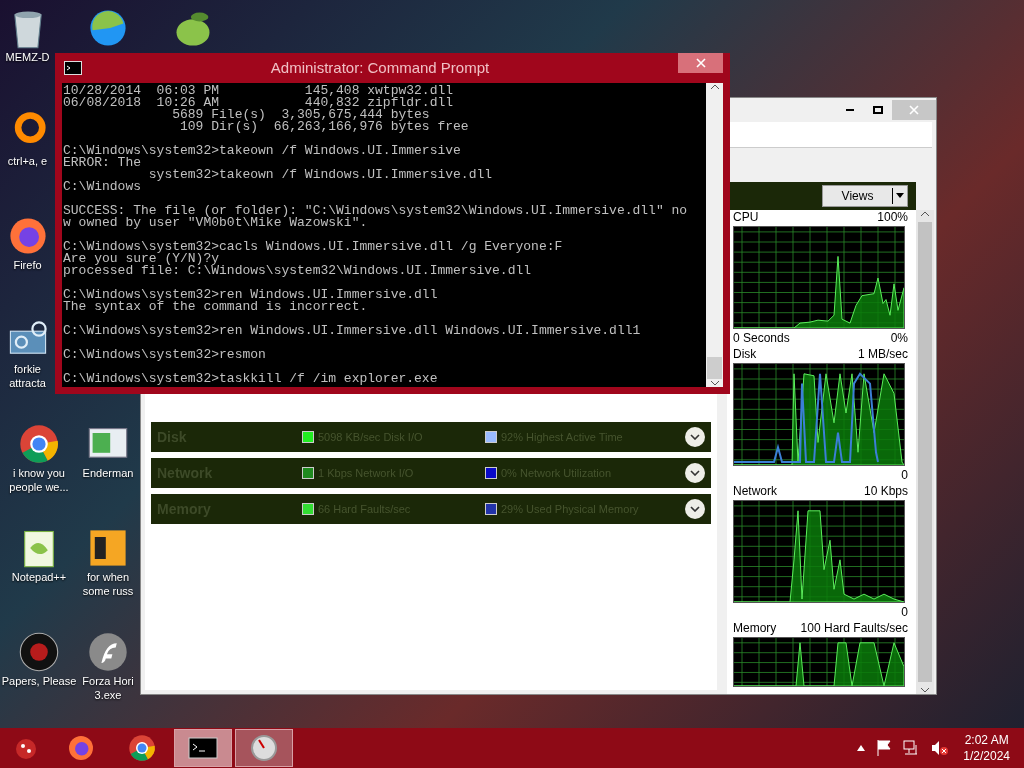  I want to click on clock-date: 1/2/2024, so click(986, 756).